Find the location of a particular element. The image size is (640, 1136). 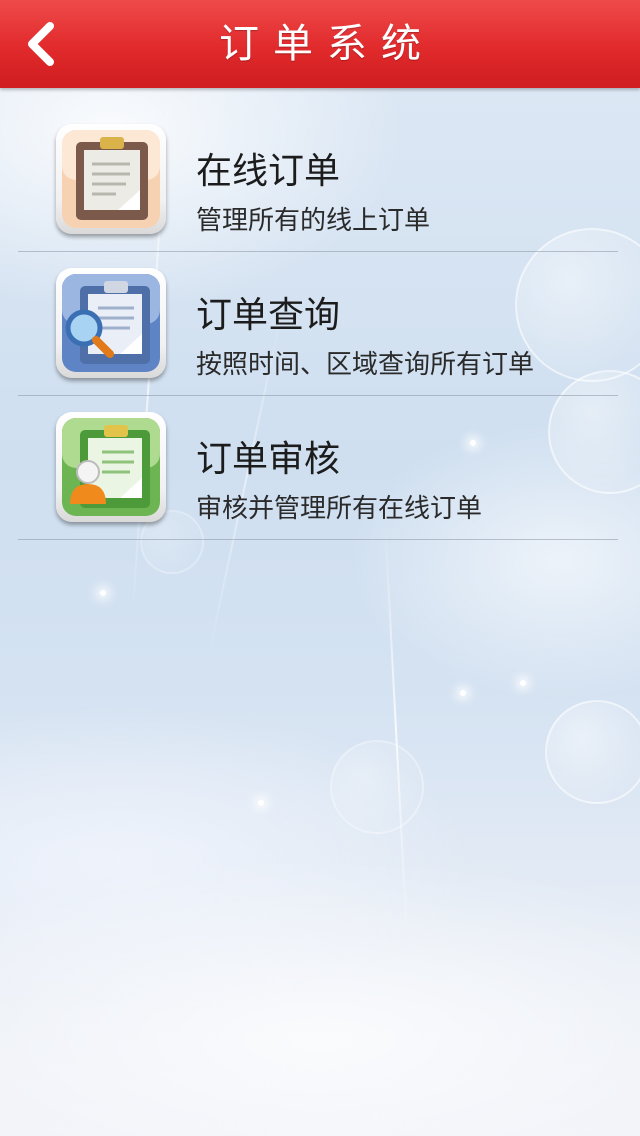

menu-item-subtitle: 管理所有的线上订单 is located at coordinates (313, 221).